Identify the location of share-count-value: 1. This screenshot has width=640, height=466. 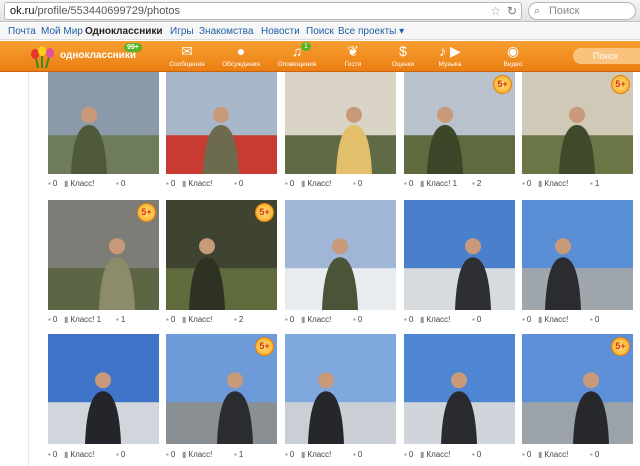
(123, 319).